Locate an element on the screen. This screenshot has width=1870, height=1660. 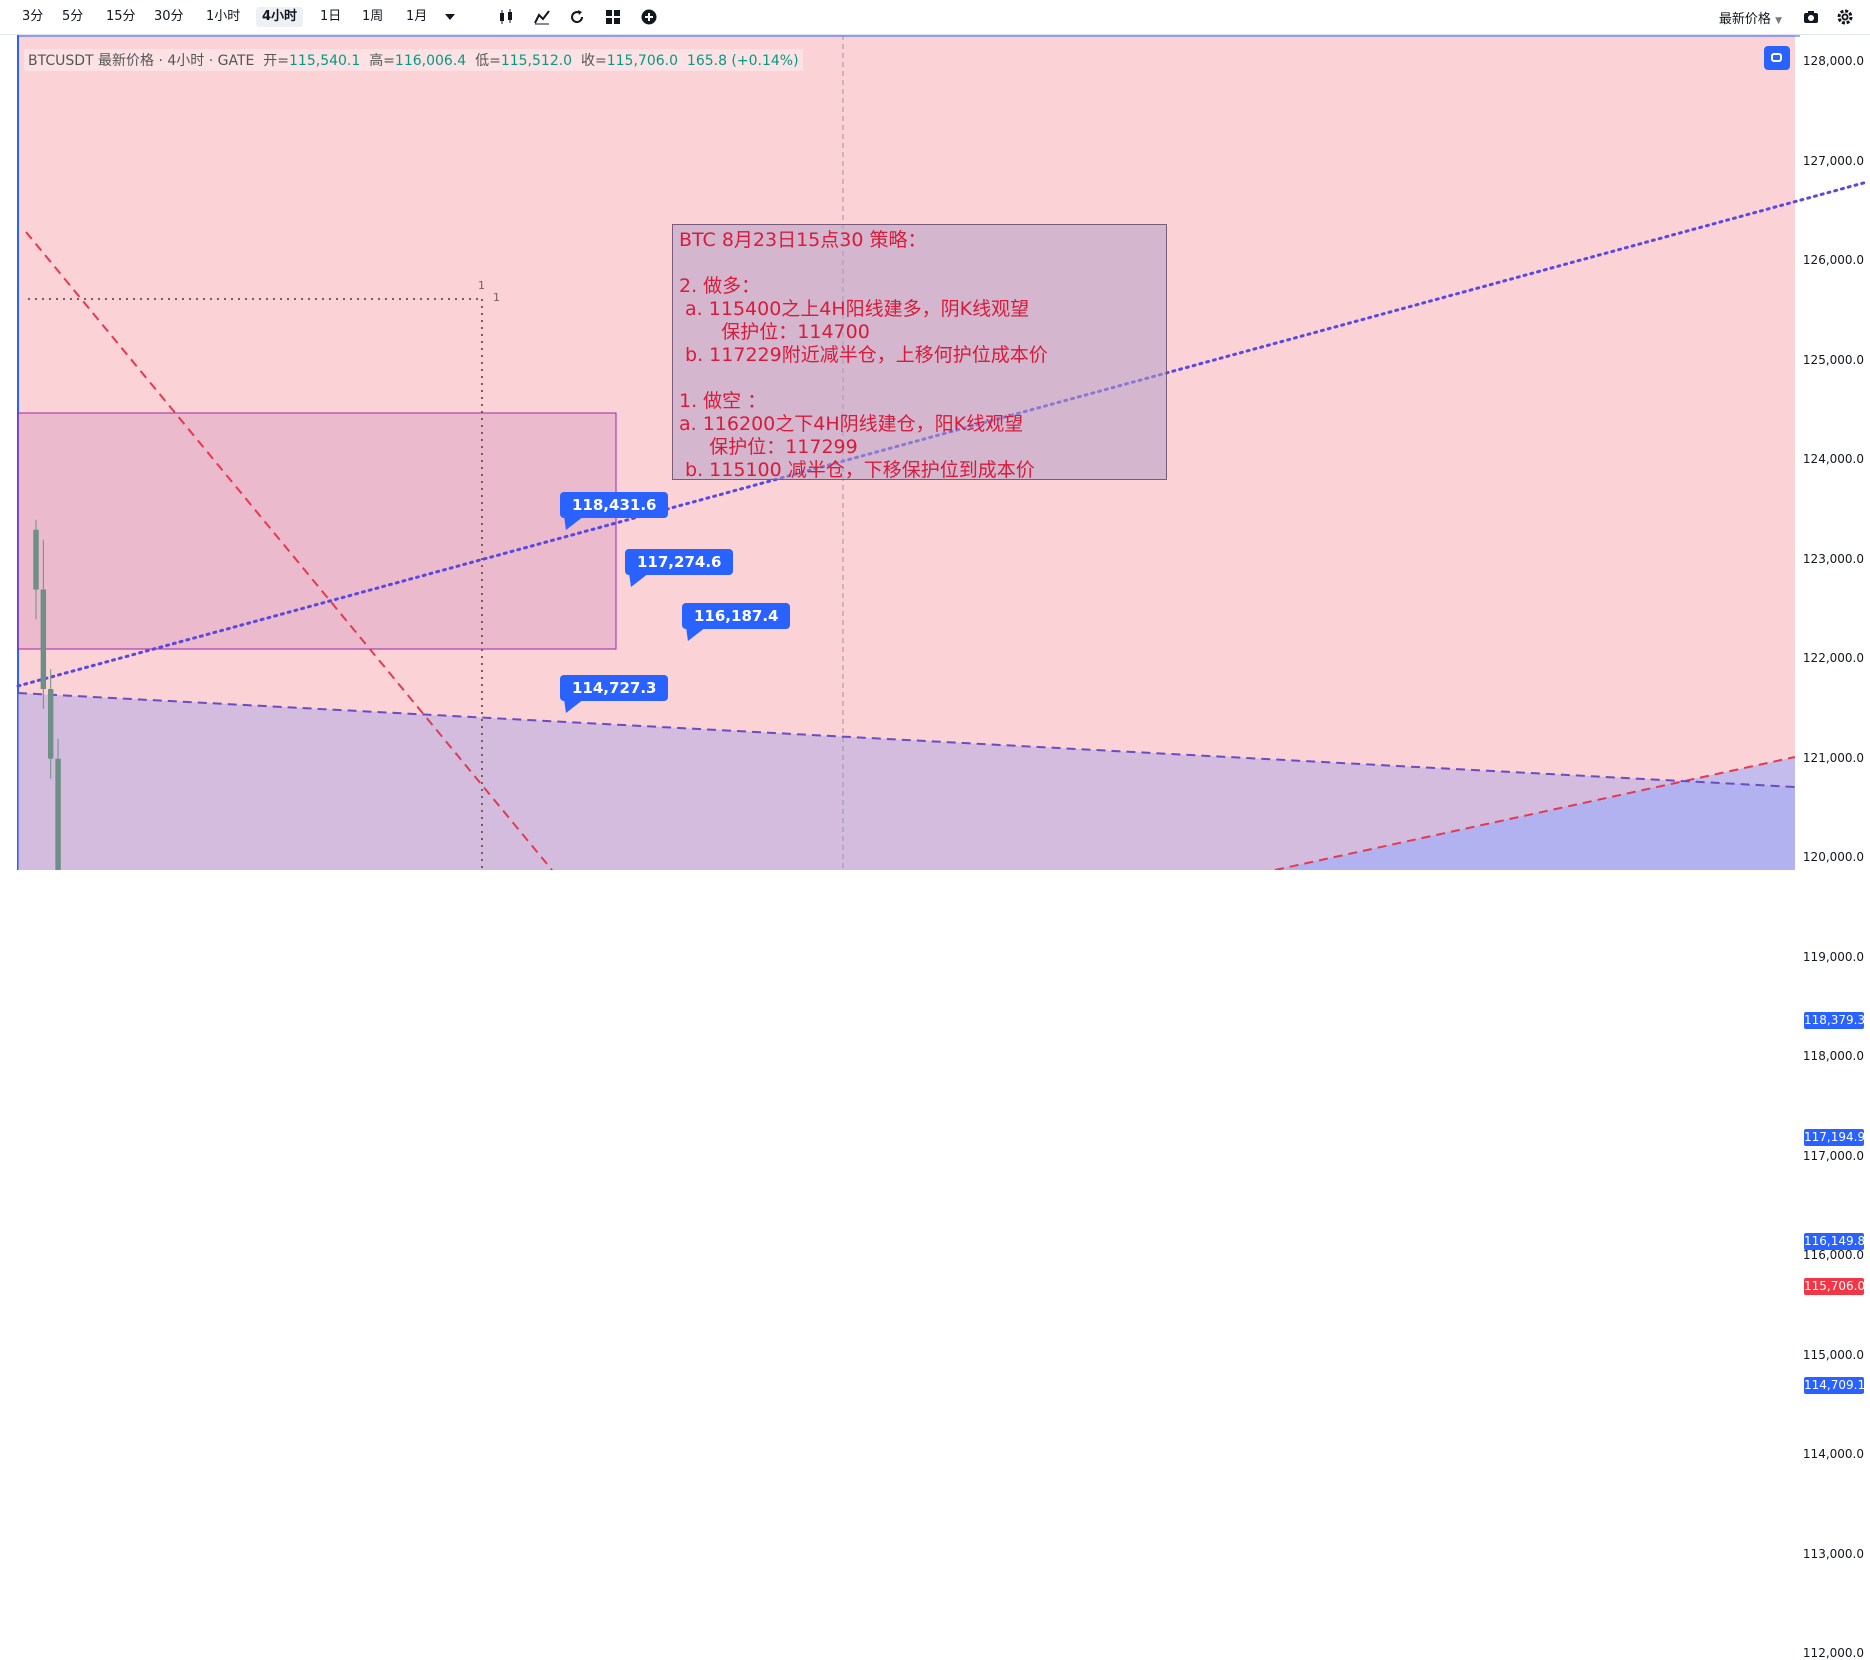
note-line: b. 115100 减半仓，下移保护位到成本价 is located at coordinates (857, 470).